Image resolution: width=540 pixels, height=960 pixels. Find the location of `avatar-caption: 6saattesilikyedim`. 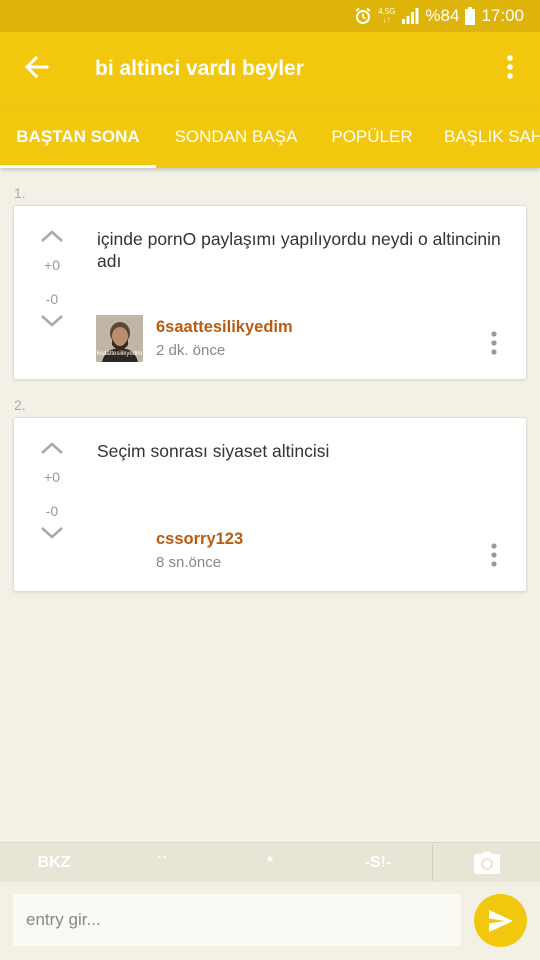

avatar-caption: 6saattesilikyedim is located at coordinates (119, 354).